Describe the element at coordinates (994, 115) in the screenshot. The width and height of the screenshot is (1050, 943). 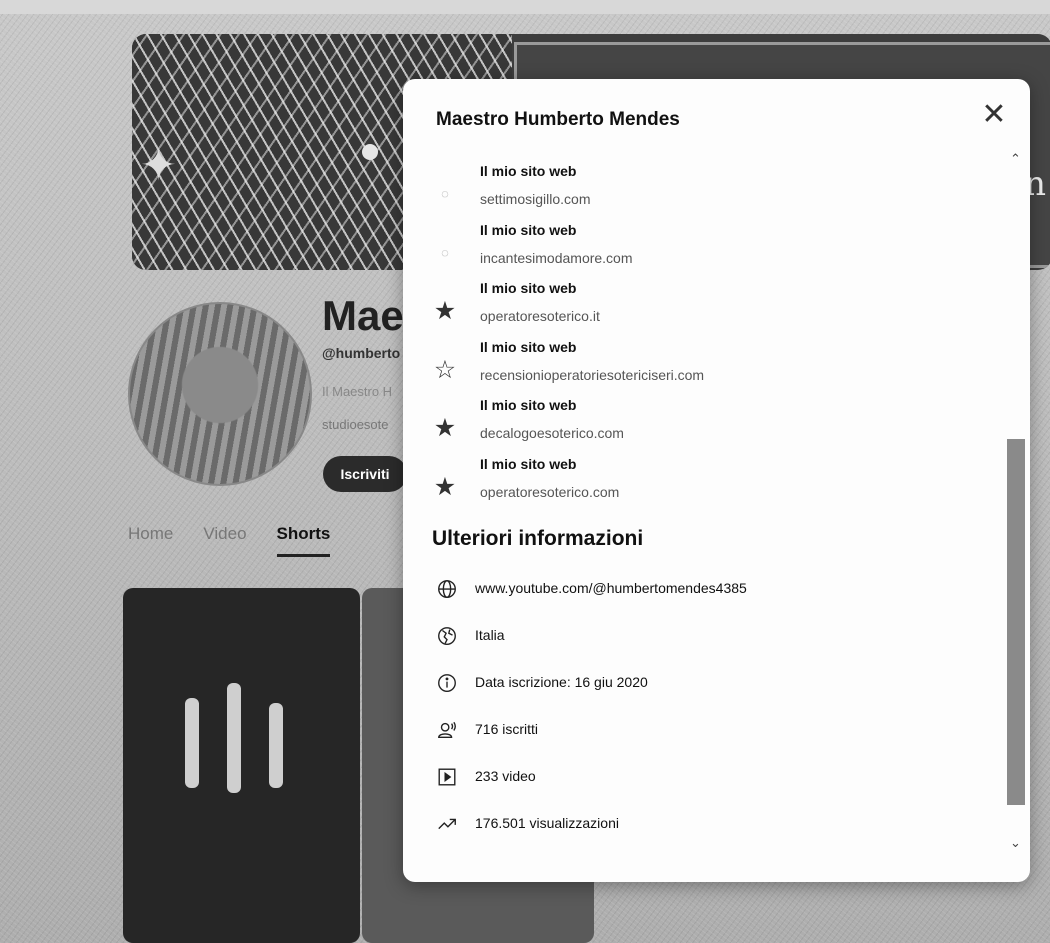
I see `close-icon: ✕` at that location.